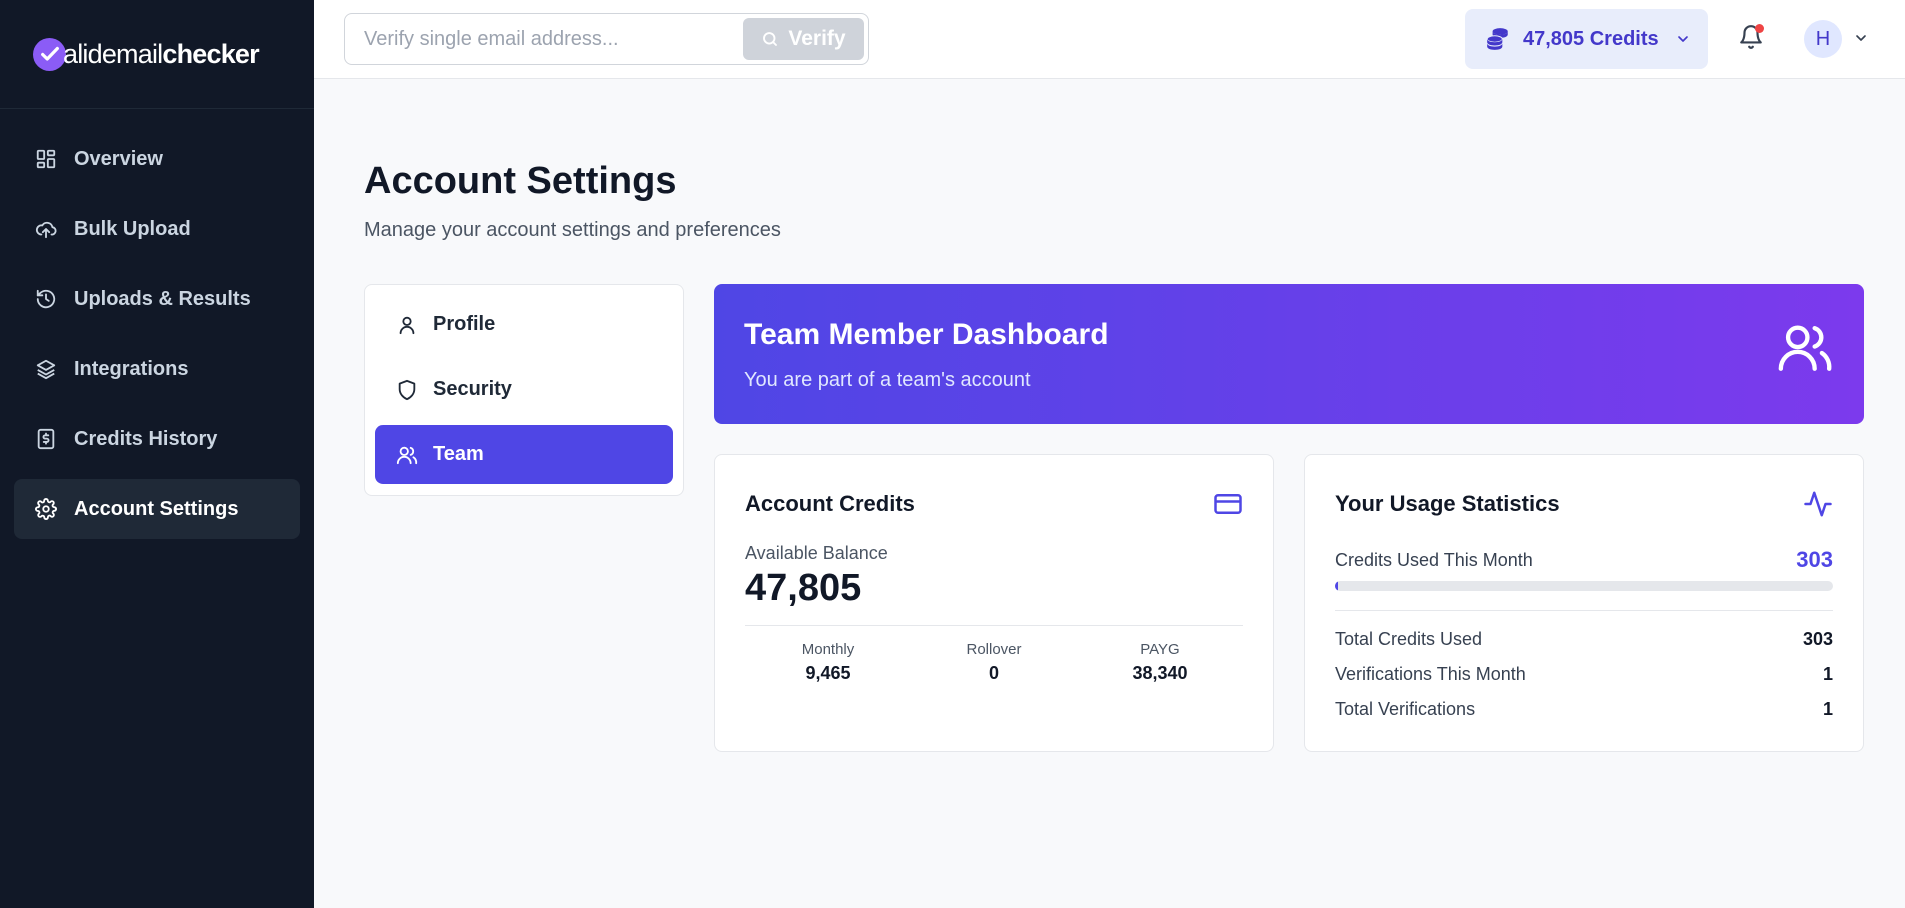 Image resolution: width=1905 pixels, height=908 pixels. I want to click on logo: alidemailchecker, so click(157, 54).